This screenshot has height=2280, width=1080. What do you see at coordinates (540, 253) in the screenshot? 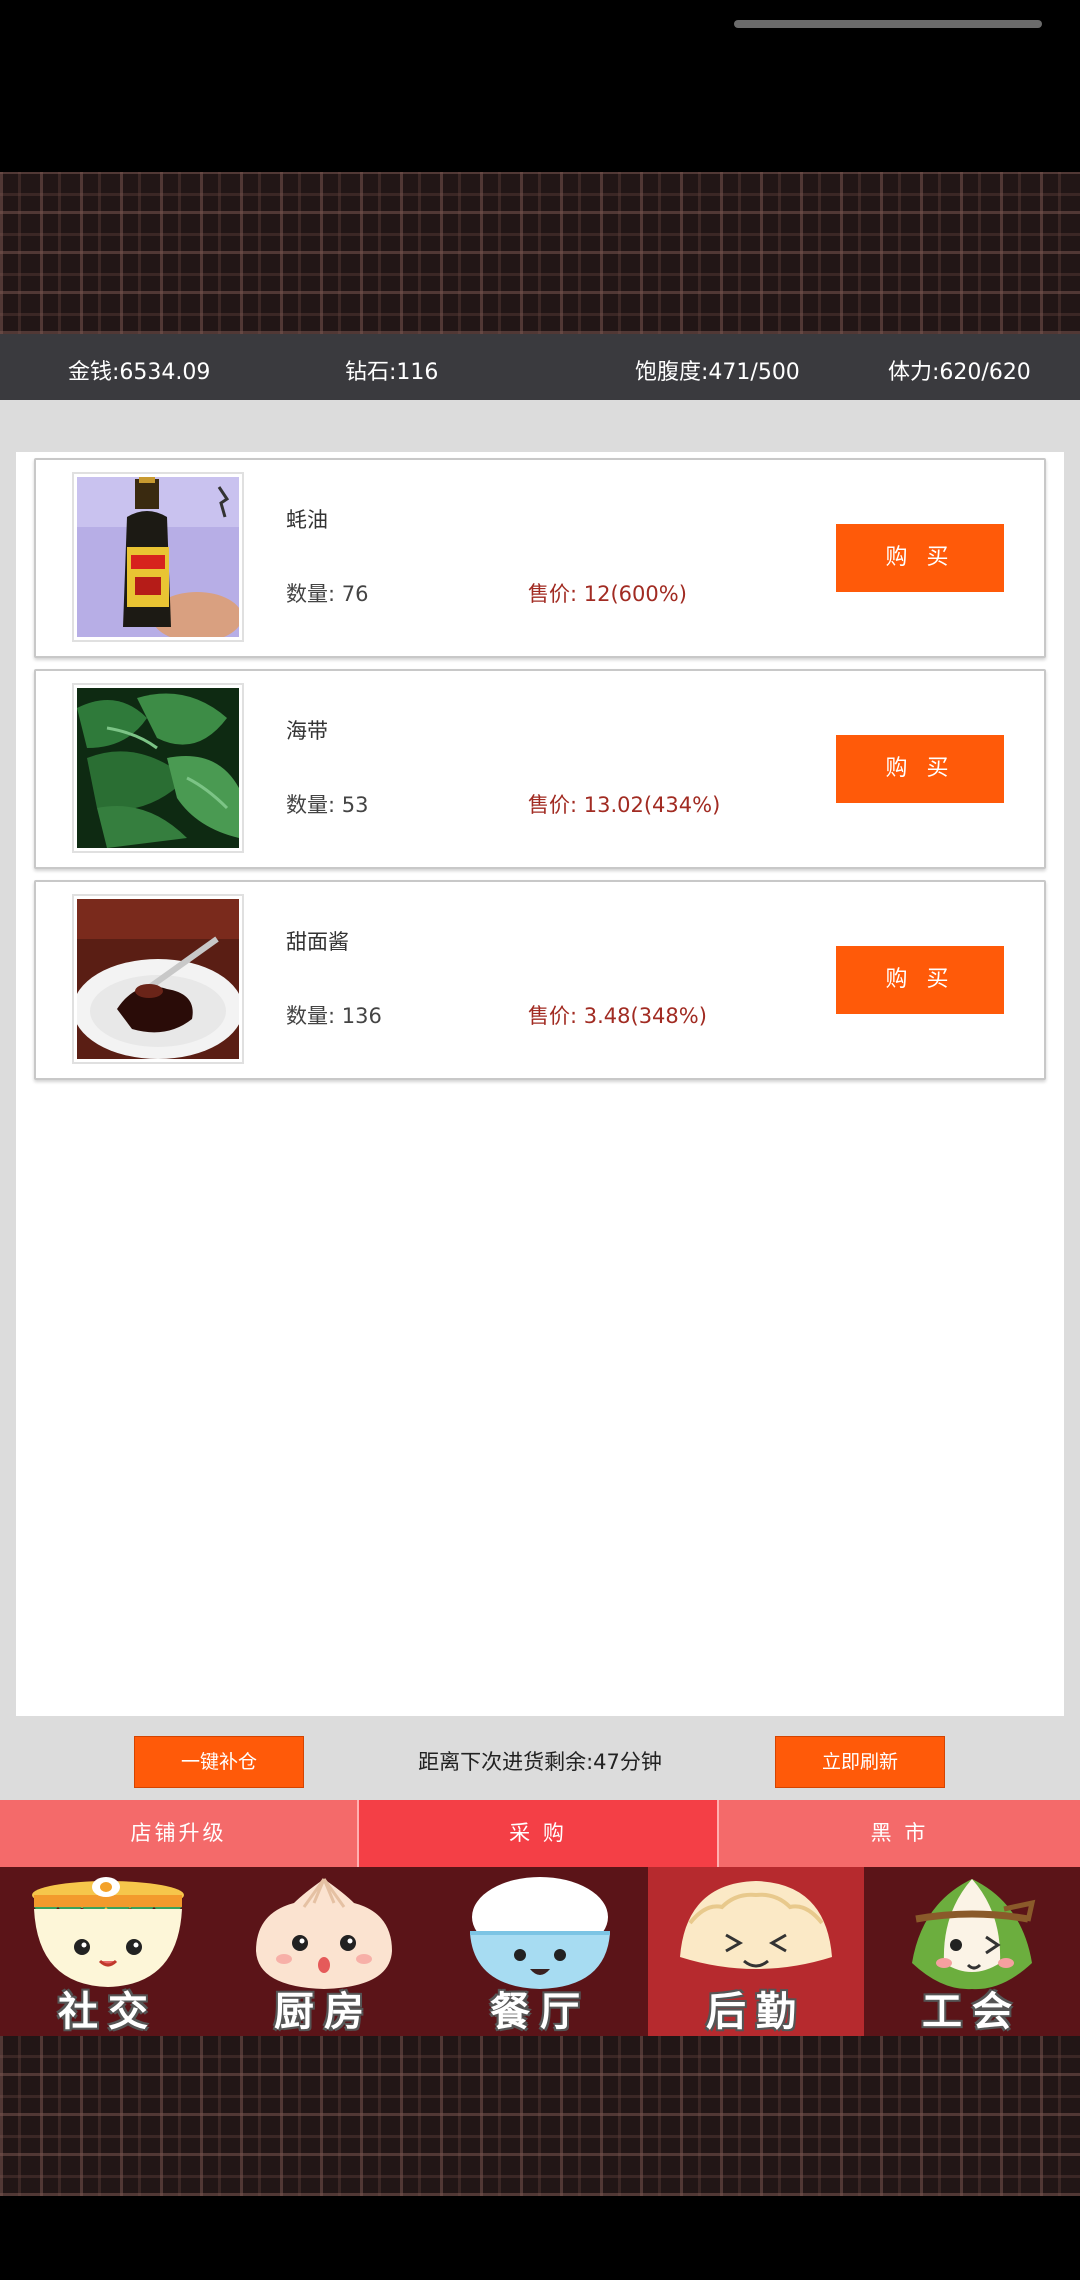
I see `lattice-header-decoration` at bounding box center [540, 253].